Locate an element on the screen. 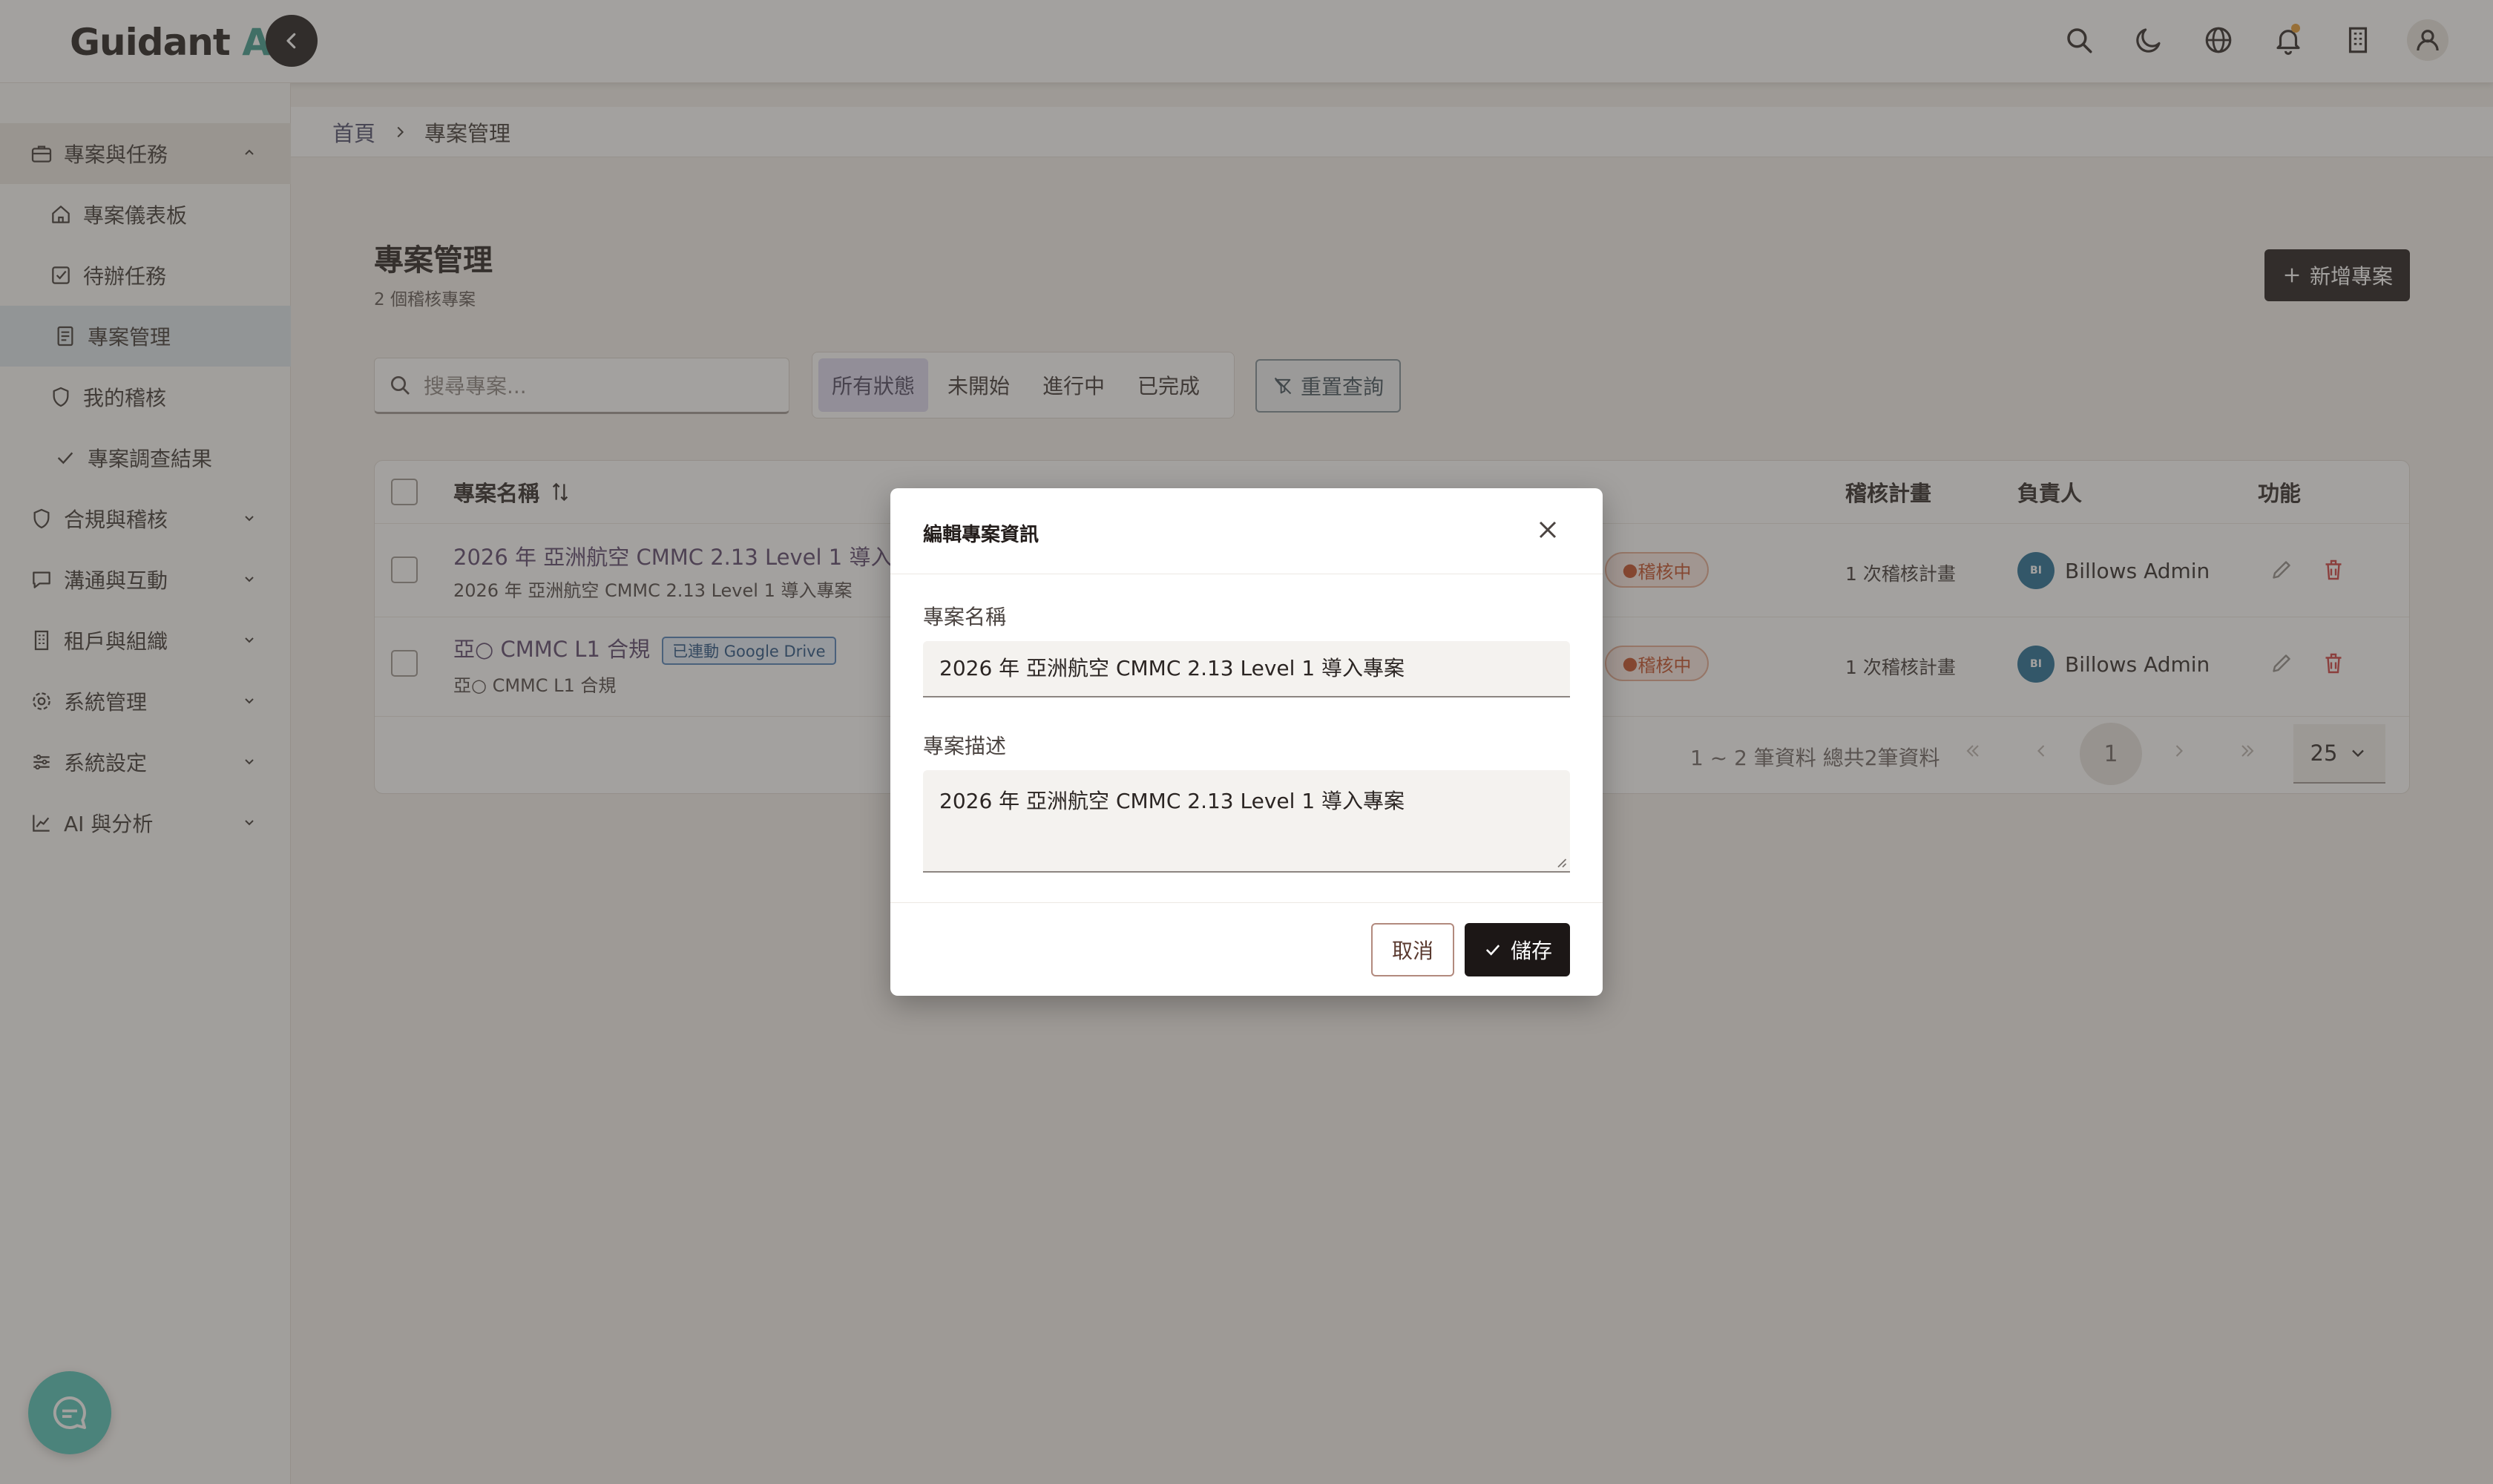  dialog-title: 編輯專案資訊 is located at coordinates (981, 535).